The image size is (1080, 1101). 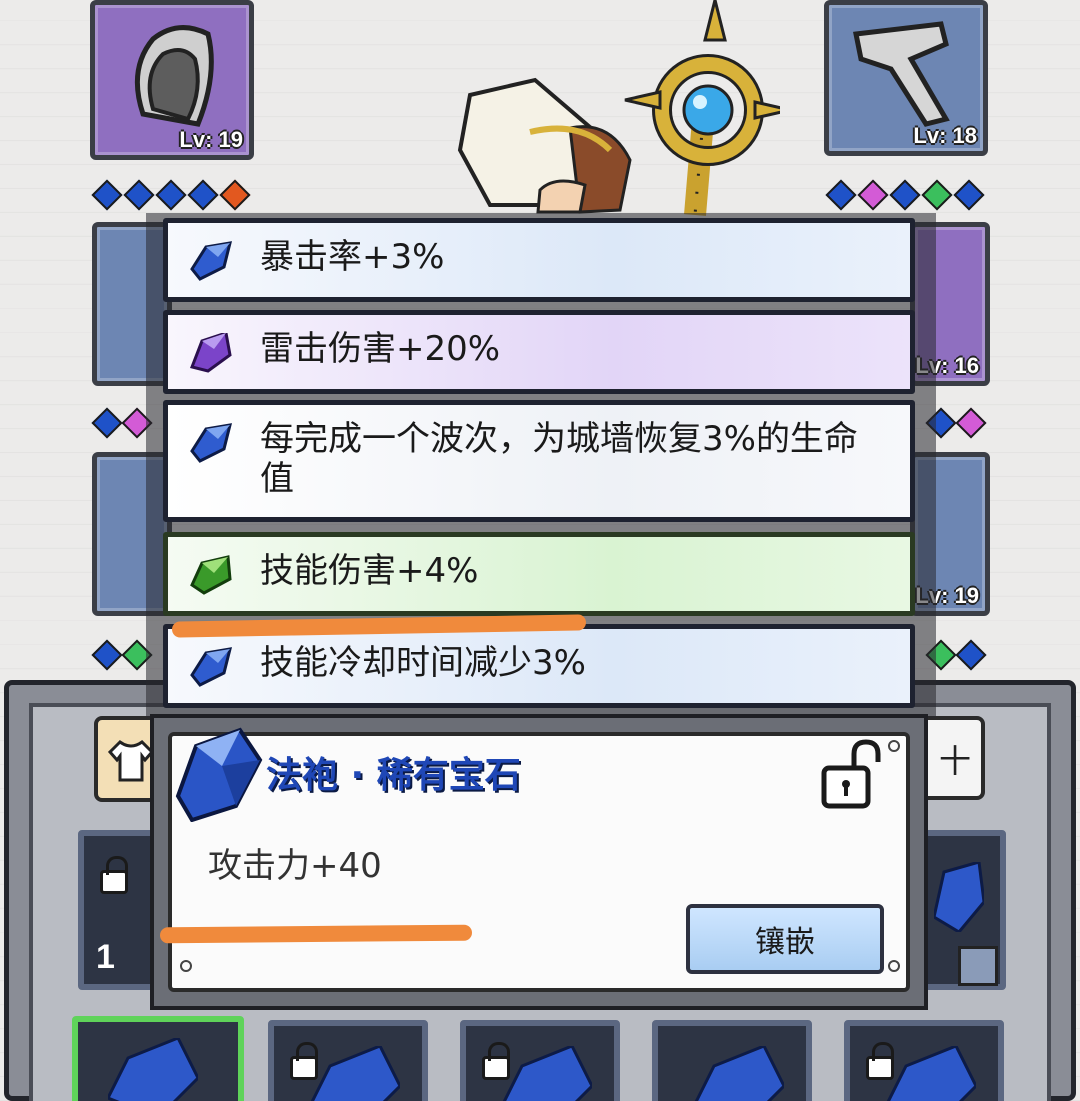 I want to click on attribute-row-crit: 暴击率+3%, so click(x=539, y=260).